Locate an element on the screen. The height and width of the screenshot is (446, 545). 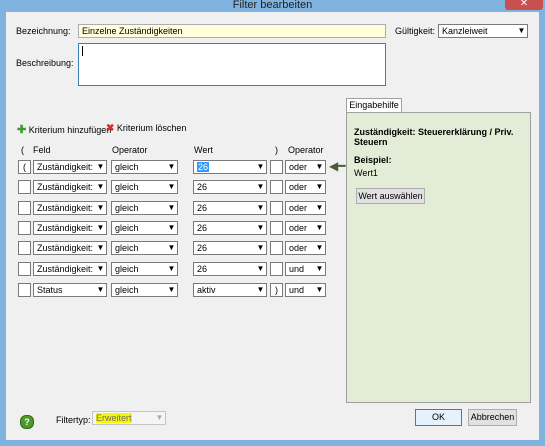
col-operator: Operator is located at coordinates (130, 150).